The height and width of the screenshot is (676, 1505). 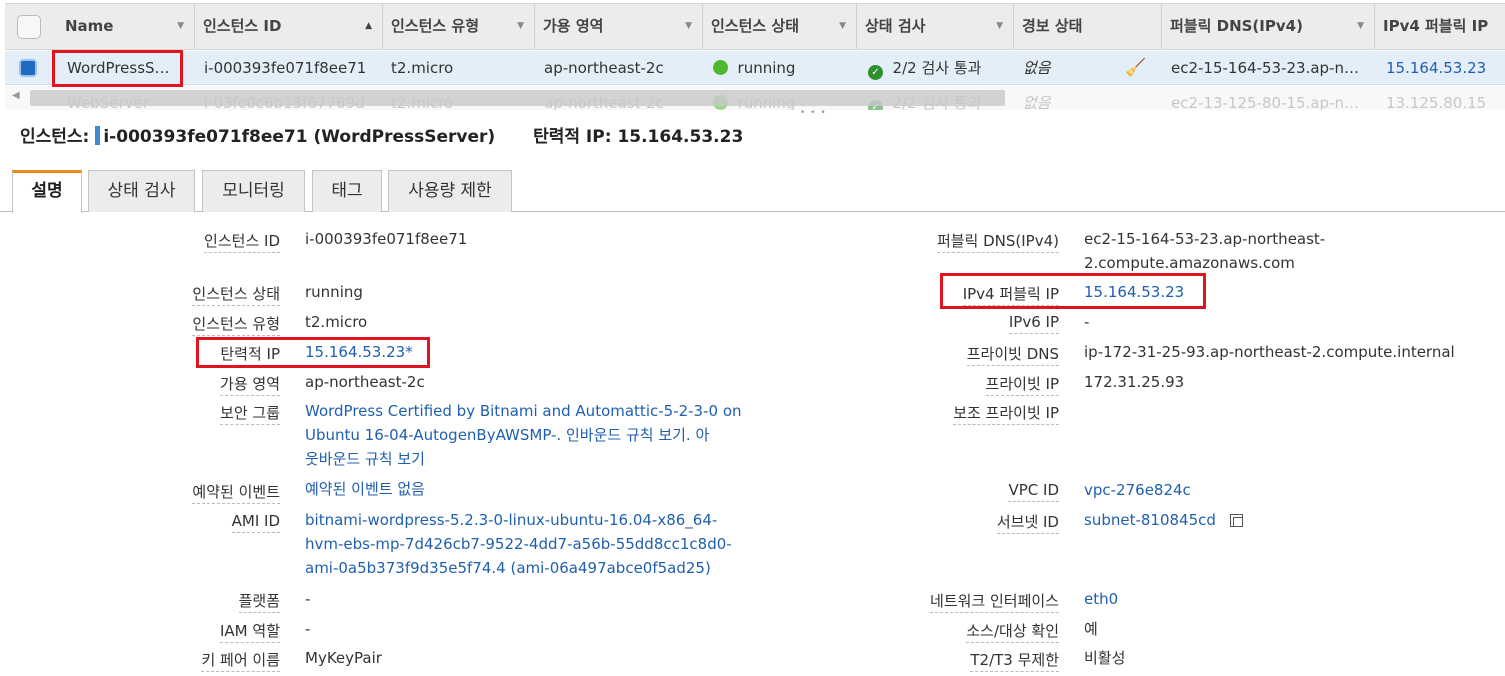 I want to click on running-status-icon, so click(x=720, y=67).